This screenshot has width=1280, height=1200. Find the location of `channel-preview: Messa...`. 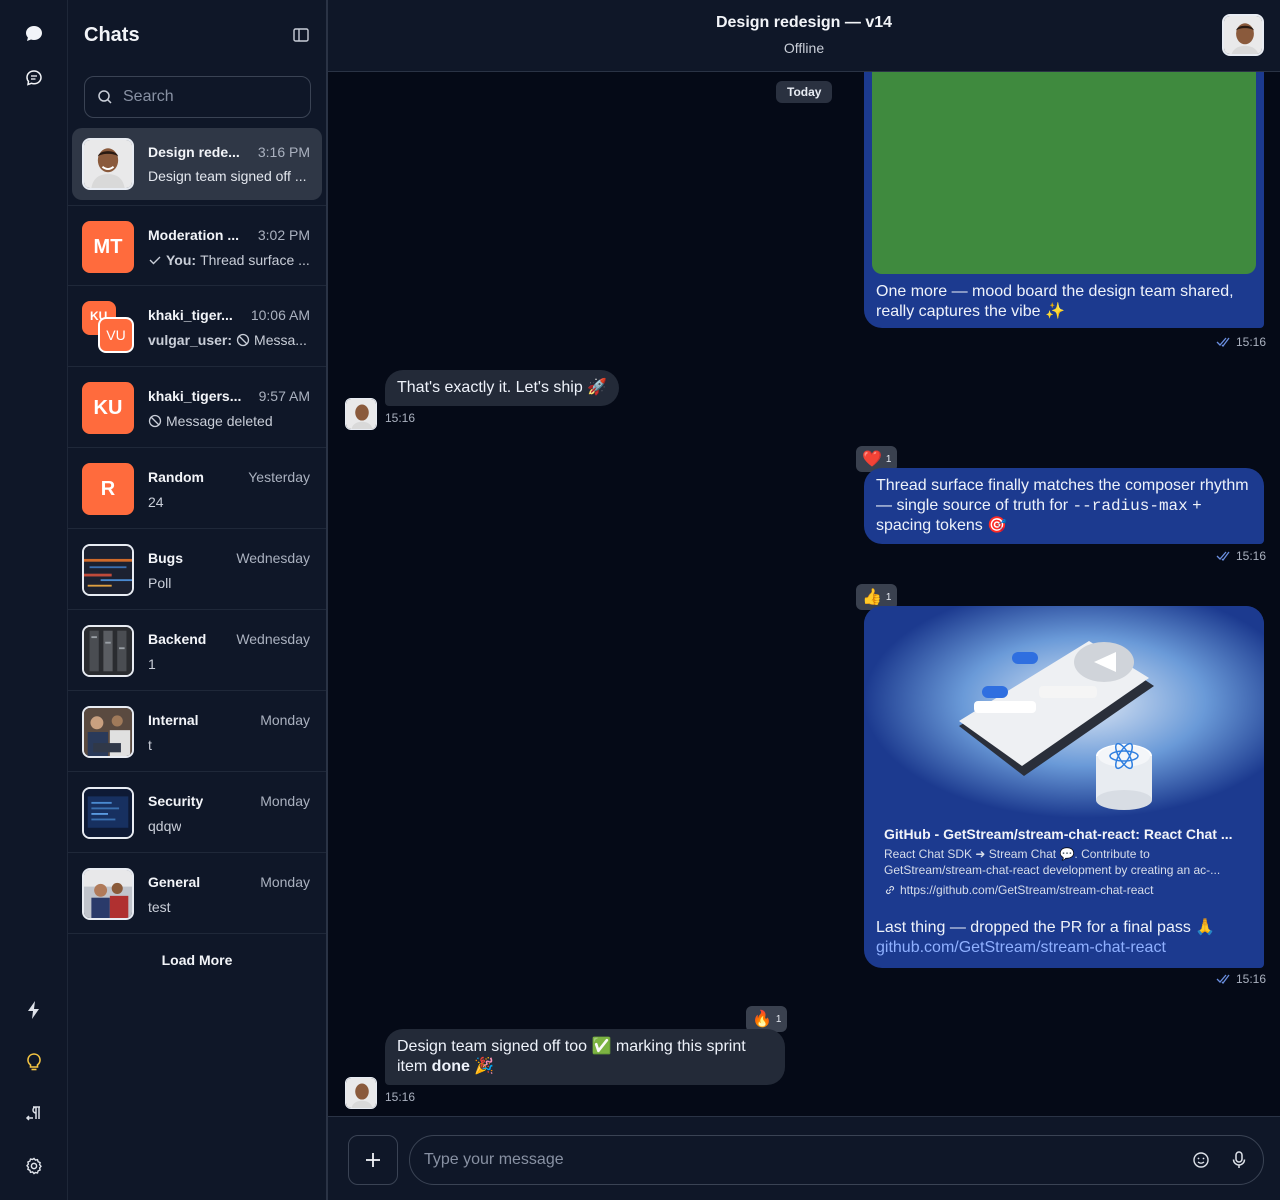

channel-preview: Messa... is located at coordinates (280, 340).